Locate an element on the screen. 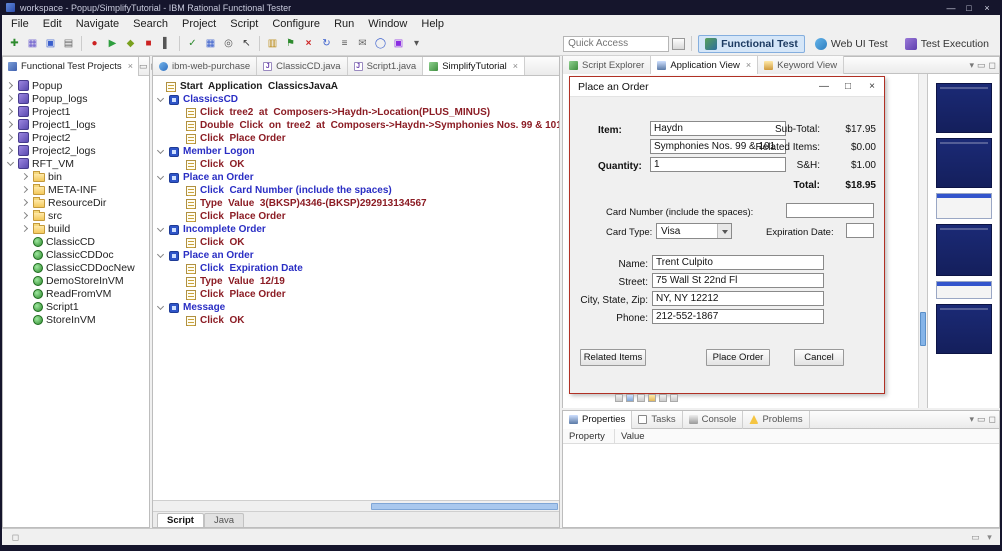  pause-icon: ▌ is located at coordinates (166, 43).